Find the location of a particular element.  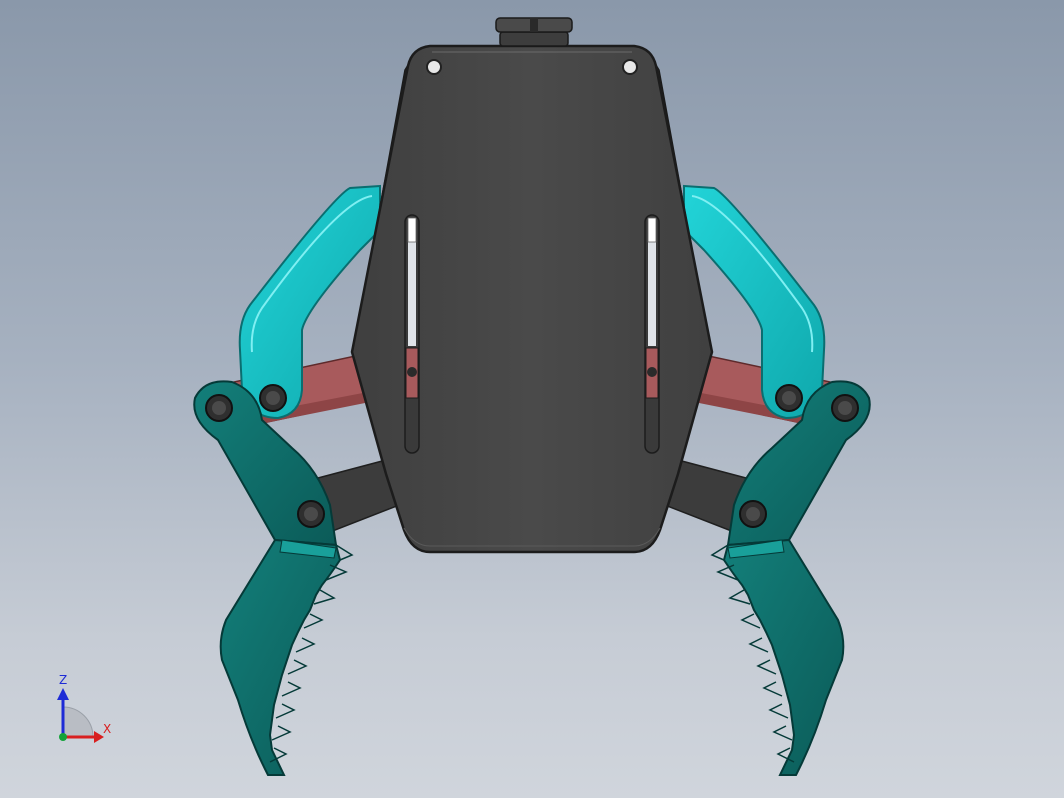

pin-left-outer is located at coordinates (219, 408).